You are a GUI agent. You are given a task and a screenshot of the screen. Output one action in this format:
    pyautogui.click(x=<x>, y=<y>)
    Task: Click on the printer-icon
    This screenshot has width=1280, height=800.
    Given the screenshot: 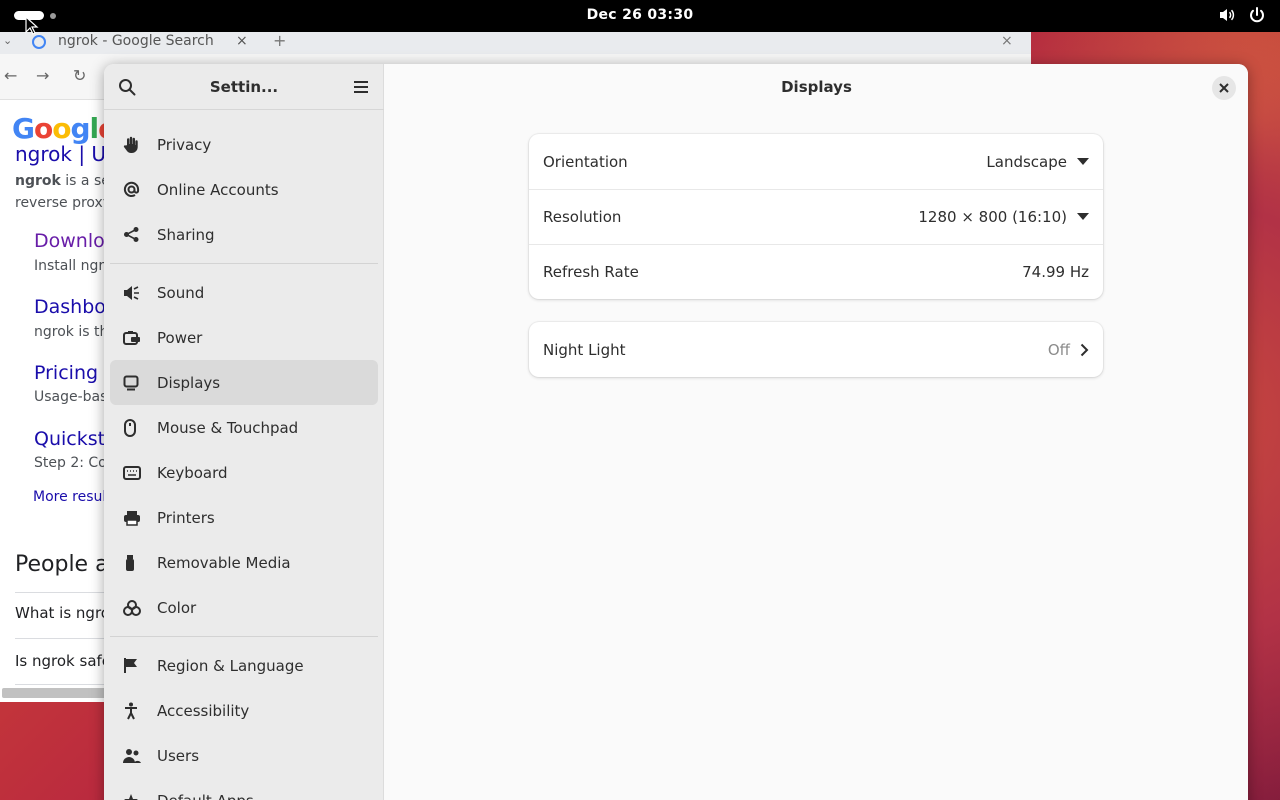 What is the action you would take?
    pyautogui.click(x=135, y=518)
    